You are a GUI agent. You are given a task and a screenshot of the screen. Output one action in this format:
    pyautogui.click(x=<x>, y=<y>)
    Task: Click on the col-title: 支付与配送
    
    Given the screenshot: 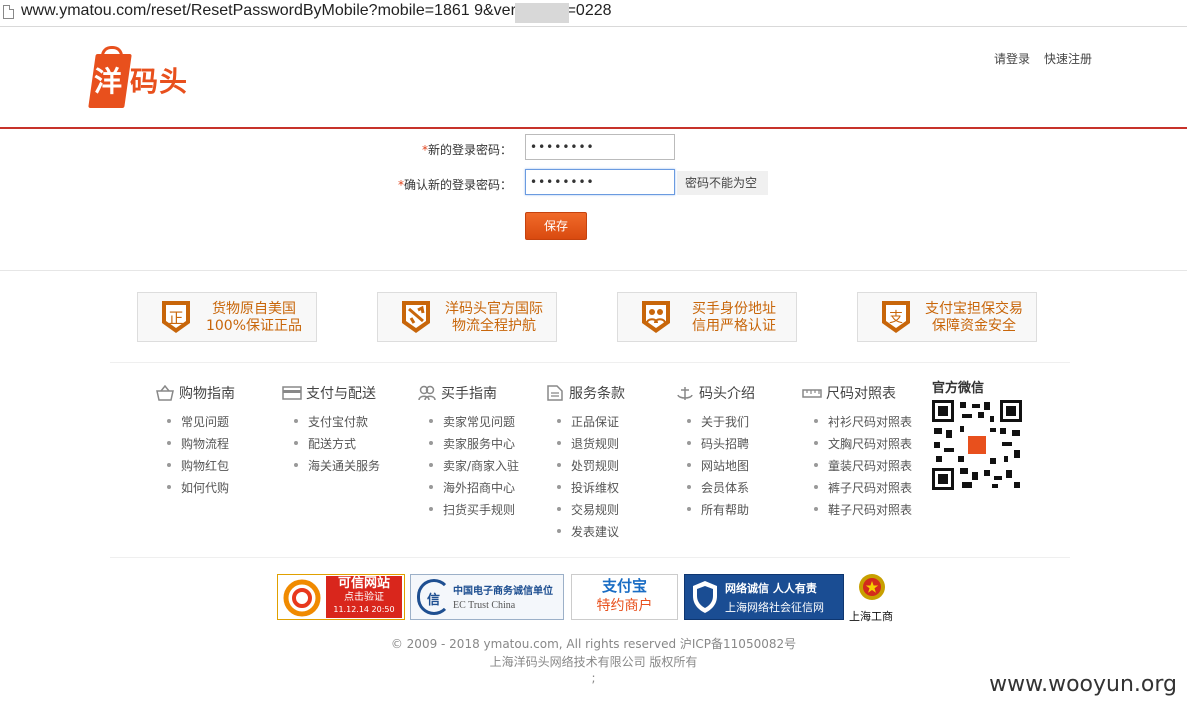 What is the action you would take?
    pyautogui.click(x=341, y=394)
    